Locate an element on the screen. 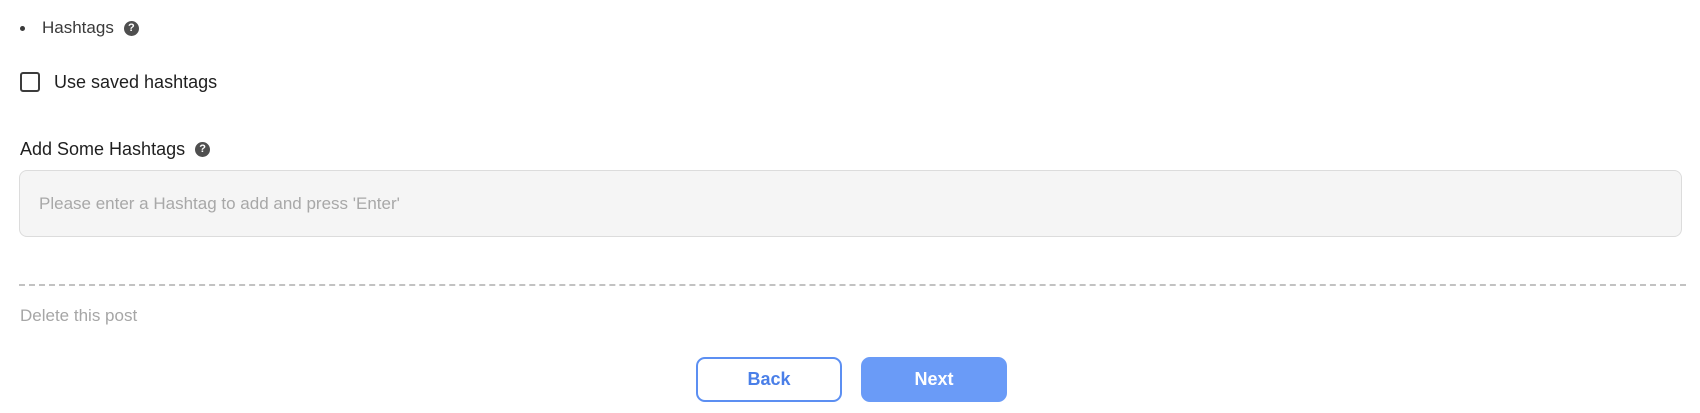 The image size is (1700, 413). use-saved-hashtags-option: Use saved hashtags is located at coordinates (118, 82).